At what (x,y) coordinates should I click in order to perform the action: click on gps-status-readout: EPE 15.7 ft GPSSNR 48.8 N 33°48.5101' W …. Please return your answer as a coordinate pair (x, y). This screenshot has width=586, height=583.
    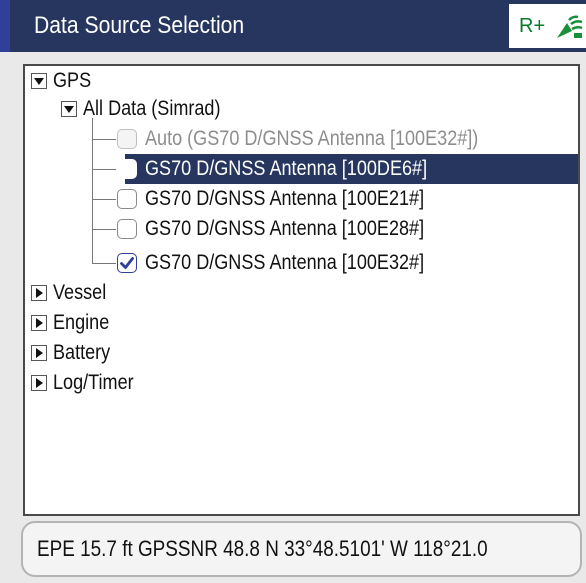
    Looking at the image, I should click on (262, 548).